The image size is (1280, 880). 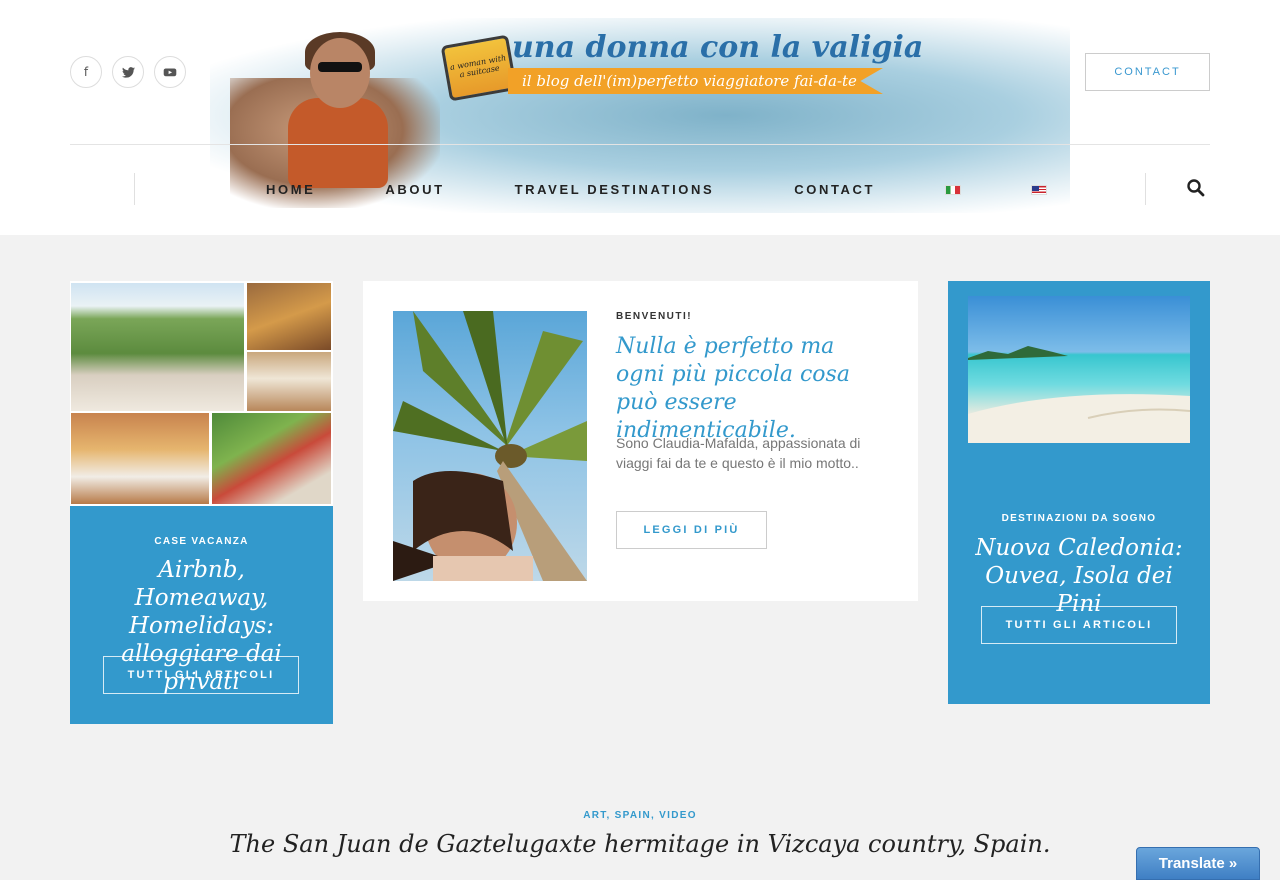 I want to click on nav-travel-destinations: TRAVEL DESTINATIONS, so click(x=615, y=189).